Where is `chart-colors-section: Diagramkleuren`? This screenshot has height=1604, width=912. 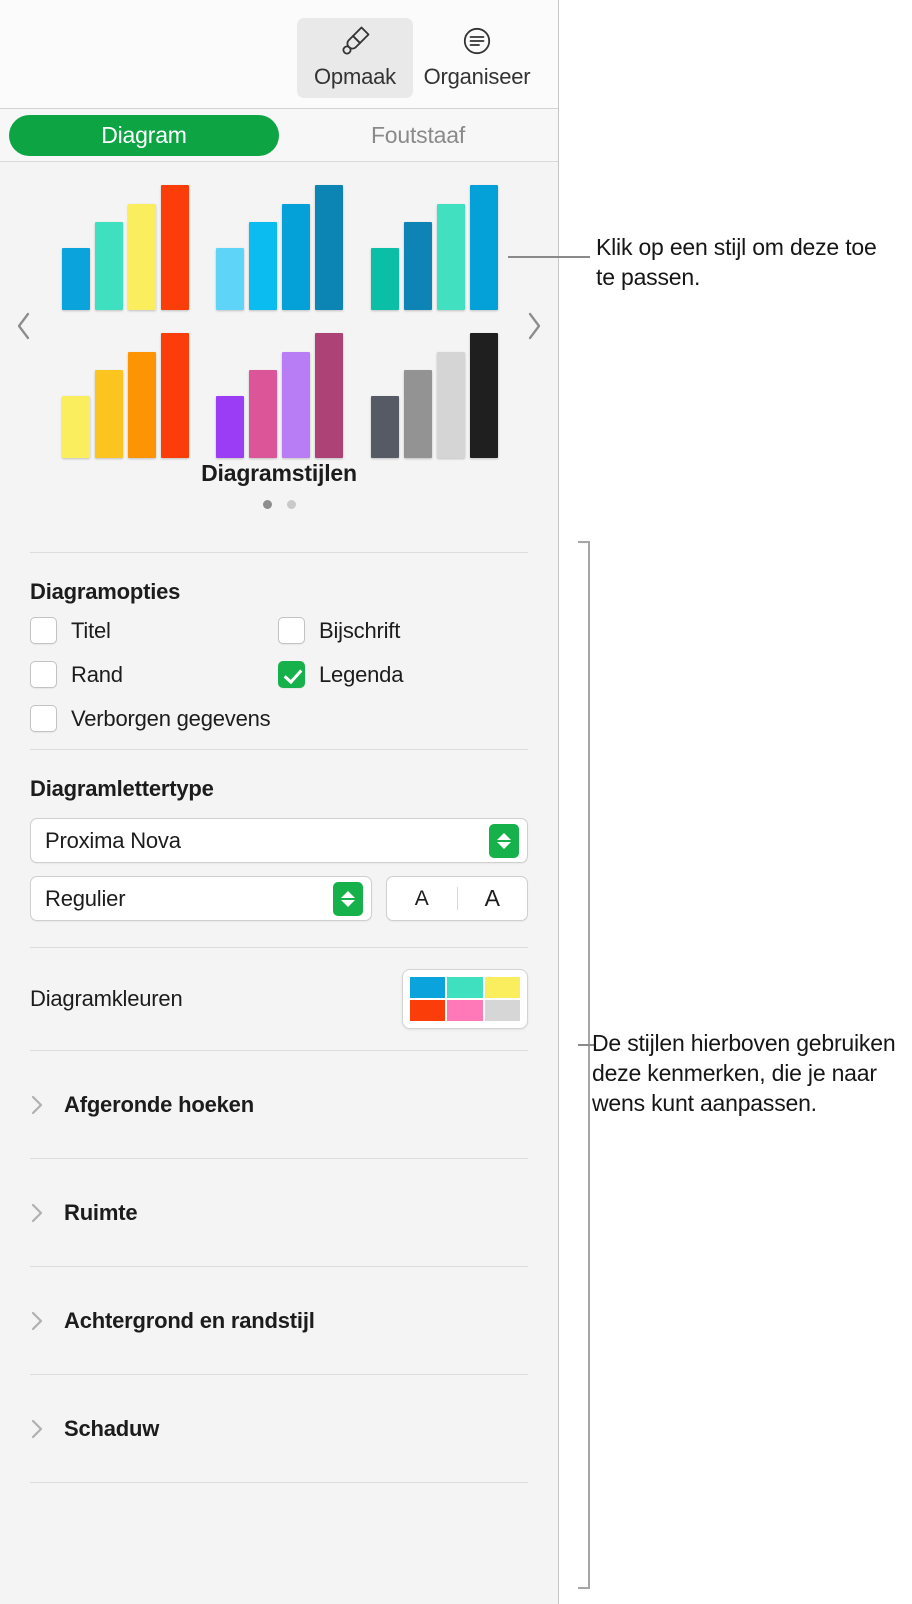
chart-colors-section: Diagramkleuren is located at coordinates (279, 999).